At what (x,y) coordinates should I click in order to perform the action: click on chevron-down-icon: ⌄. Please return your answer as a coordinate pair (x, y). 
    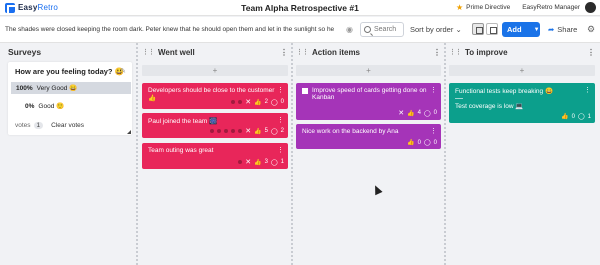
    Looking at the image, I should click on (458, 29).